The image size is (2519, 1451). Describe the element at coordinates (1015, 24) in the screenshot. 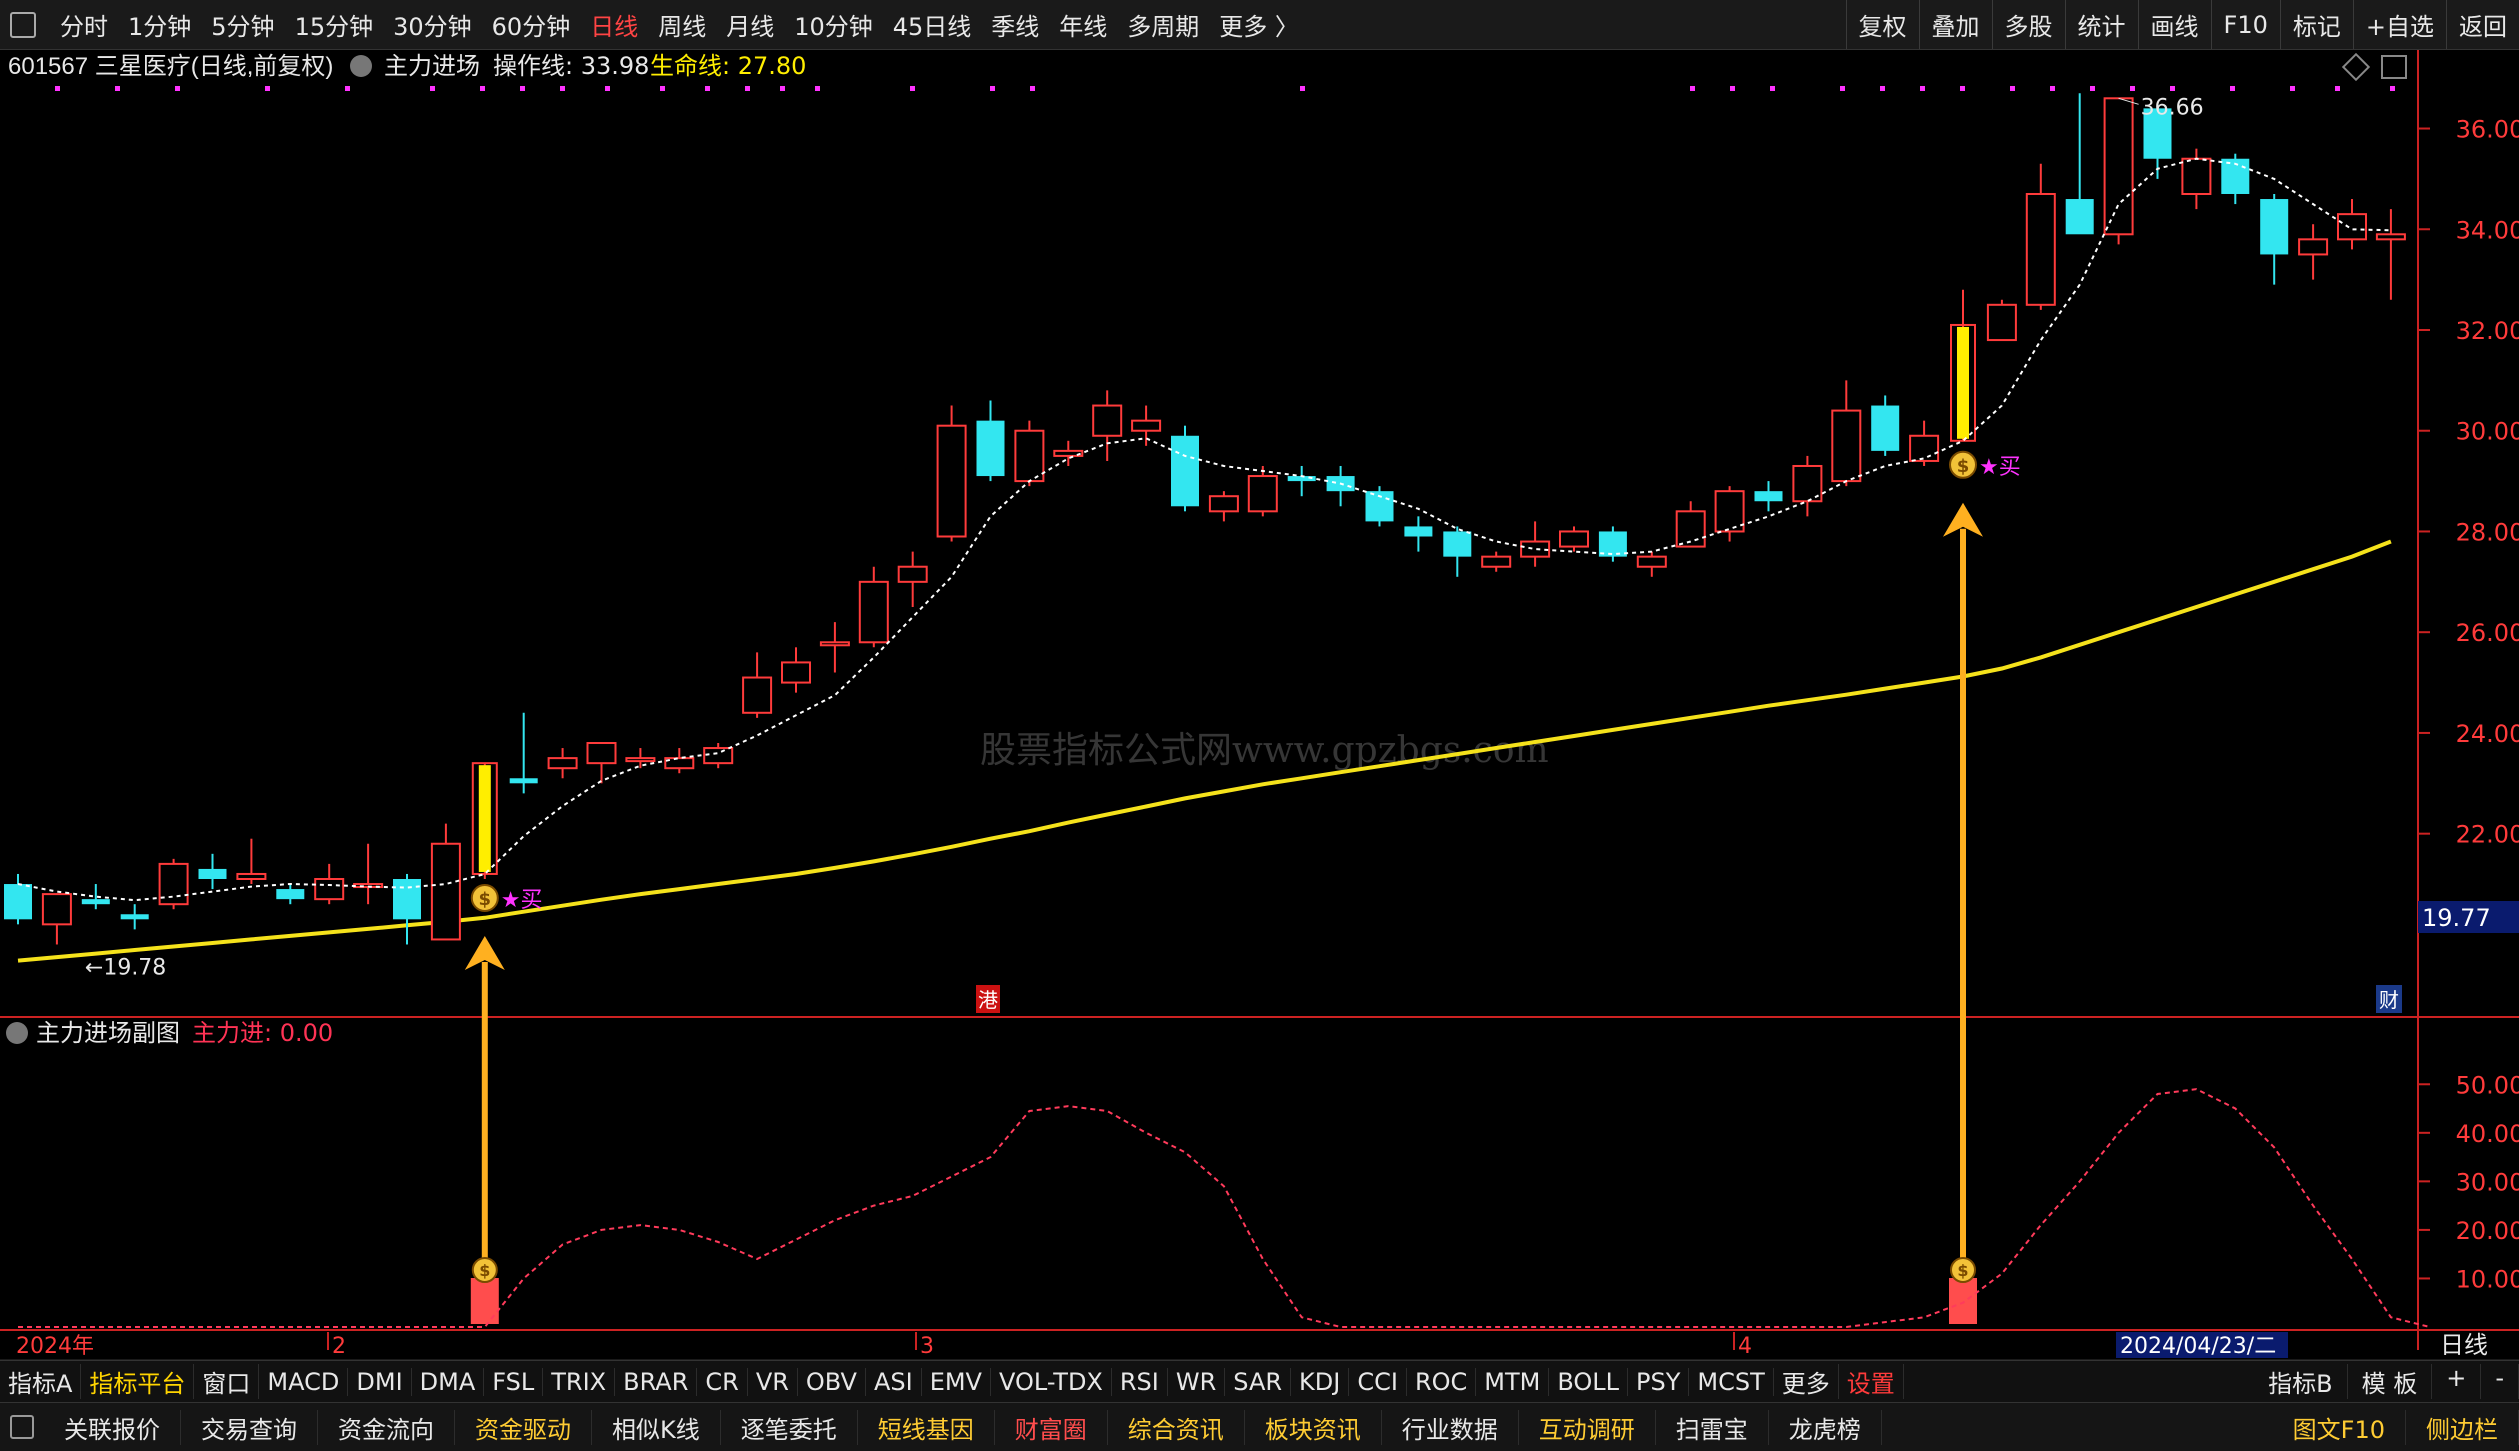

I see `period-tab-11: 季线` at that location.